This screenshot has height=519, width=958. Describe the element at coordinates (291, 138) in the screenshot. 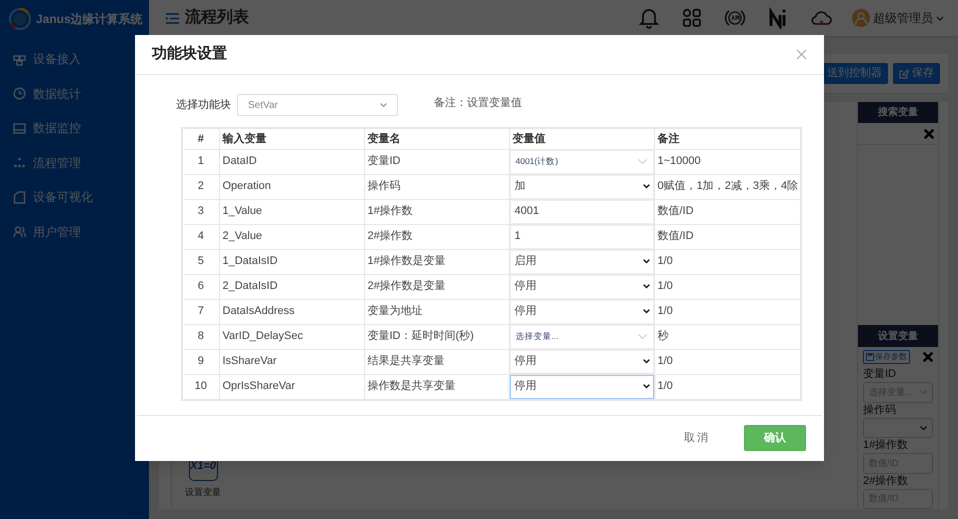

I see `column-header: 输入变量` at that location.